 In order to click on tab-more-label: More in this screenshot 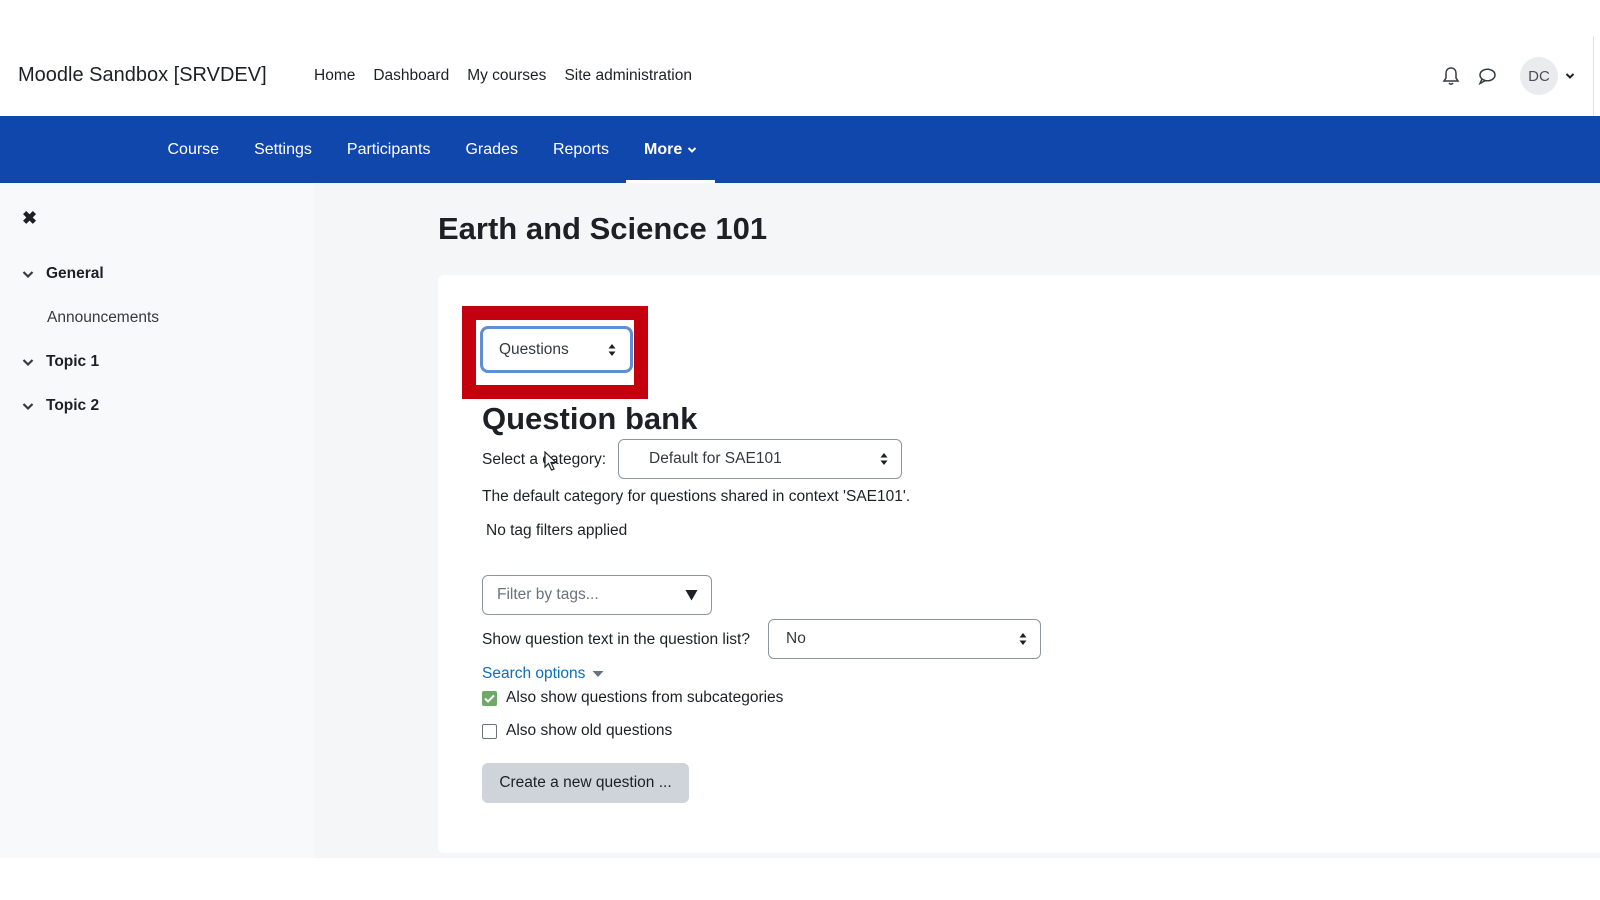, I will do `click(663, 149)`.